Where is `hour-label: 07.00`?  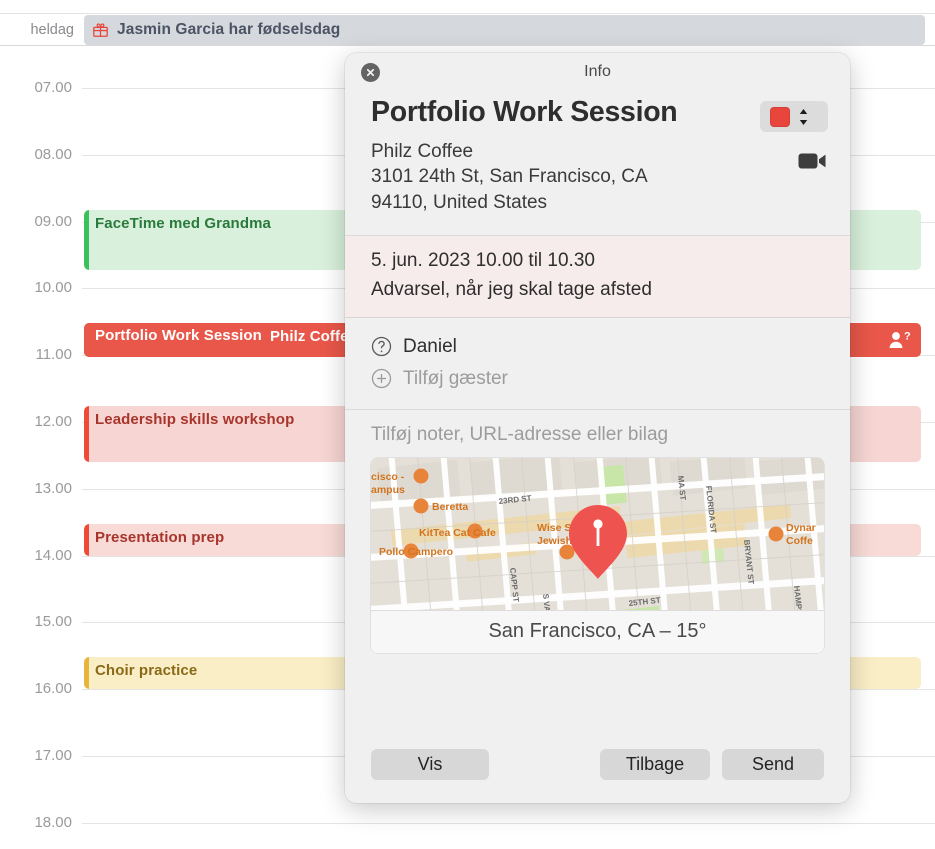
hour-label: 07.00 is located at coordinates (53, 87).